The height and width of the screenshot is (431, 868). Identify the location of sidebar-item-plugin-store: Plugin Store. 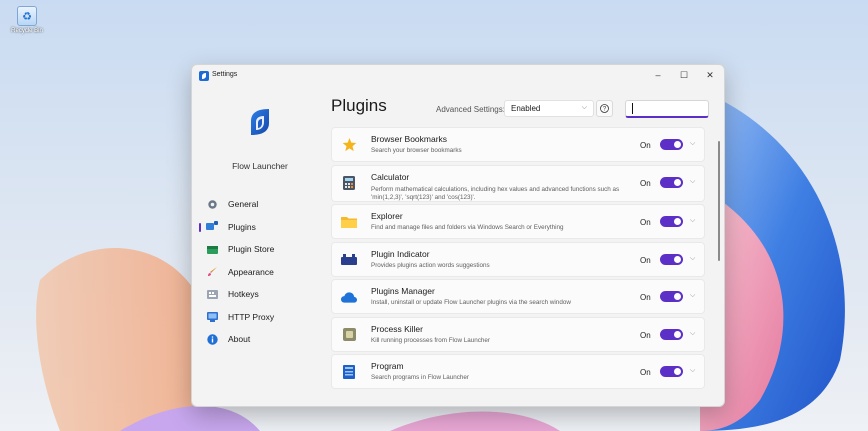
(262, 249).